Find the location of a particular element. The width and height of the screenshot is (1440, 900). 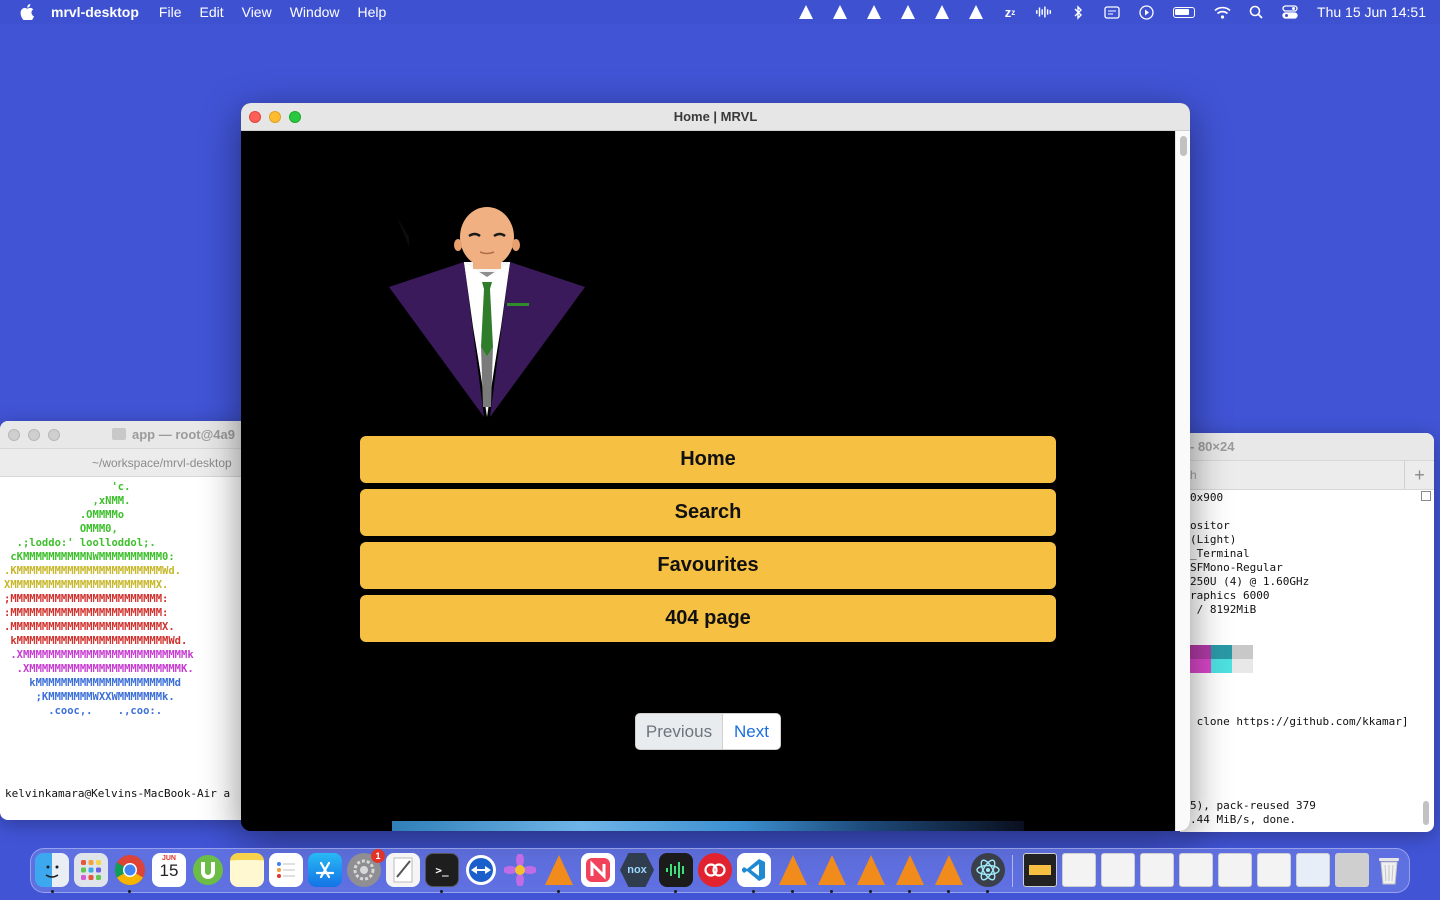

terminal-line: (Light) is located at coordinates (1213, 539).